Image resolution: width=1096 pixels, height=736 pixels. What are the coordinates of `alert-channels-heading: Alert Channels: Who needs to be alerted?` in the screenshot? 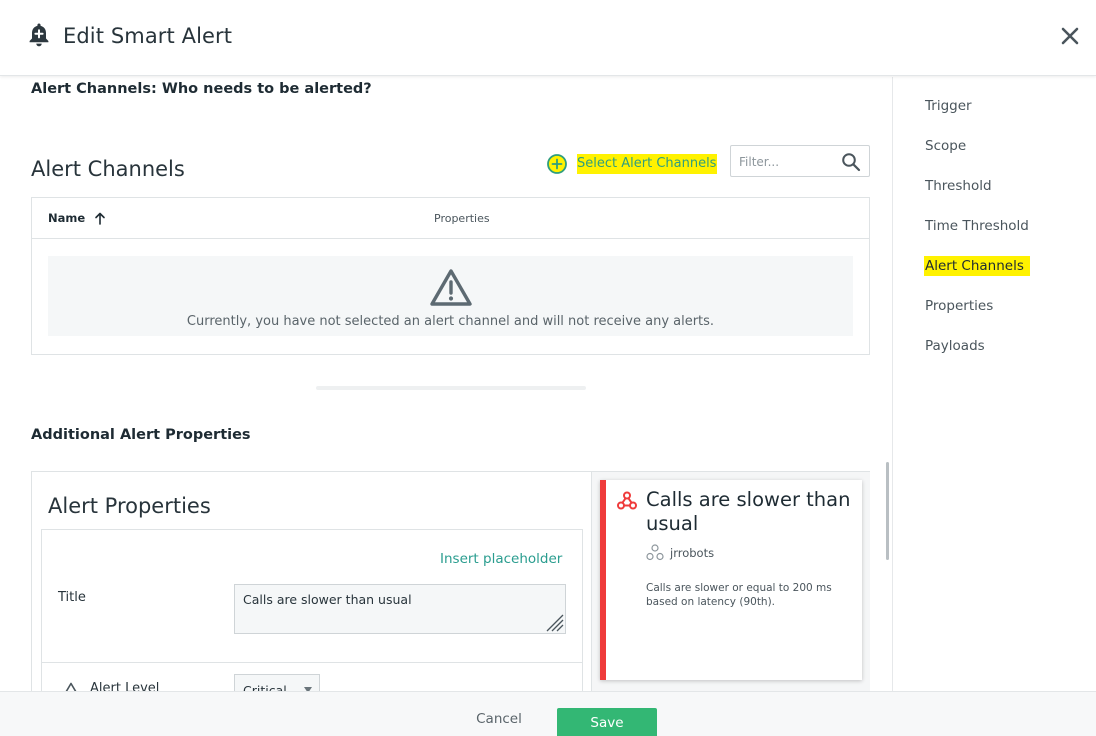 It's located at (201, 89).